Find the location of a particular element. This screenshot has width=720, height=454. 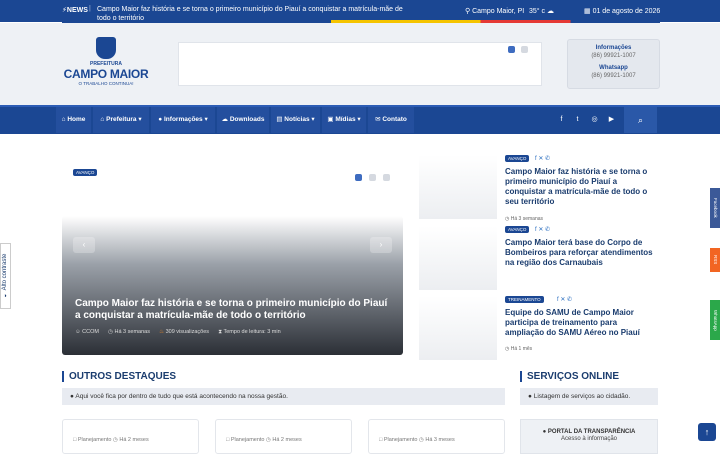

whatsapp-phone: (86) 99921-1007 is located at coordinates (613, 76).